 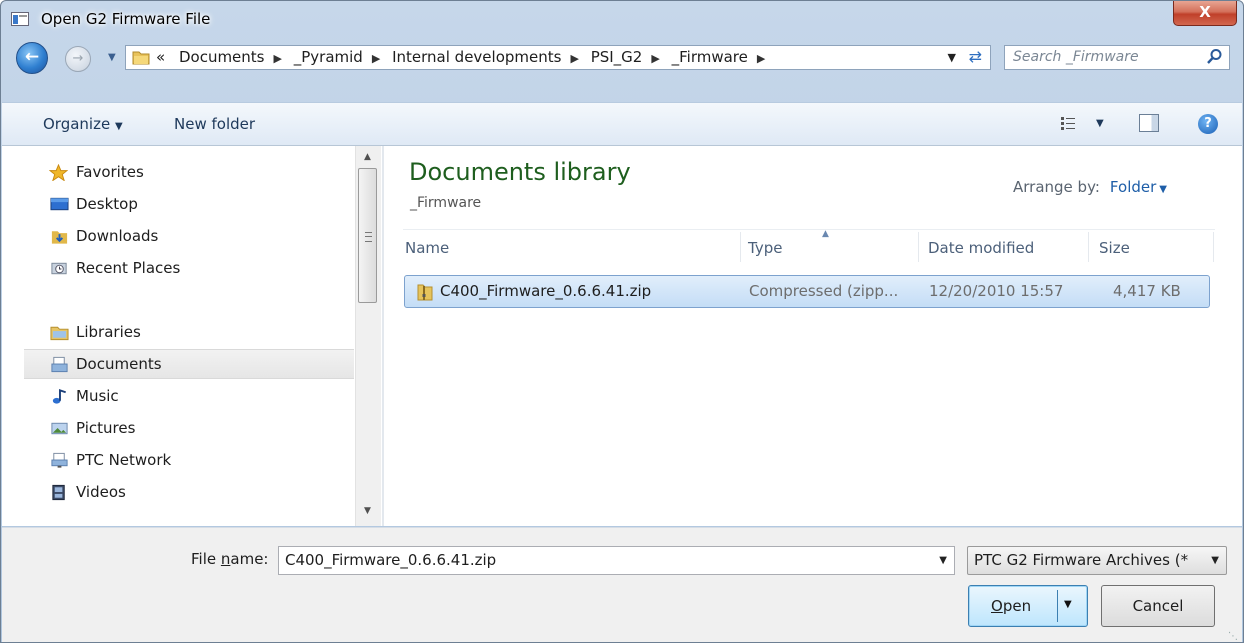 I want to click on open-options-dropdown-icon: ▼, so click(x=1068, y=604).